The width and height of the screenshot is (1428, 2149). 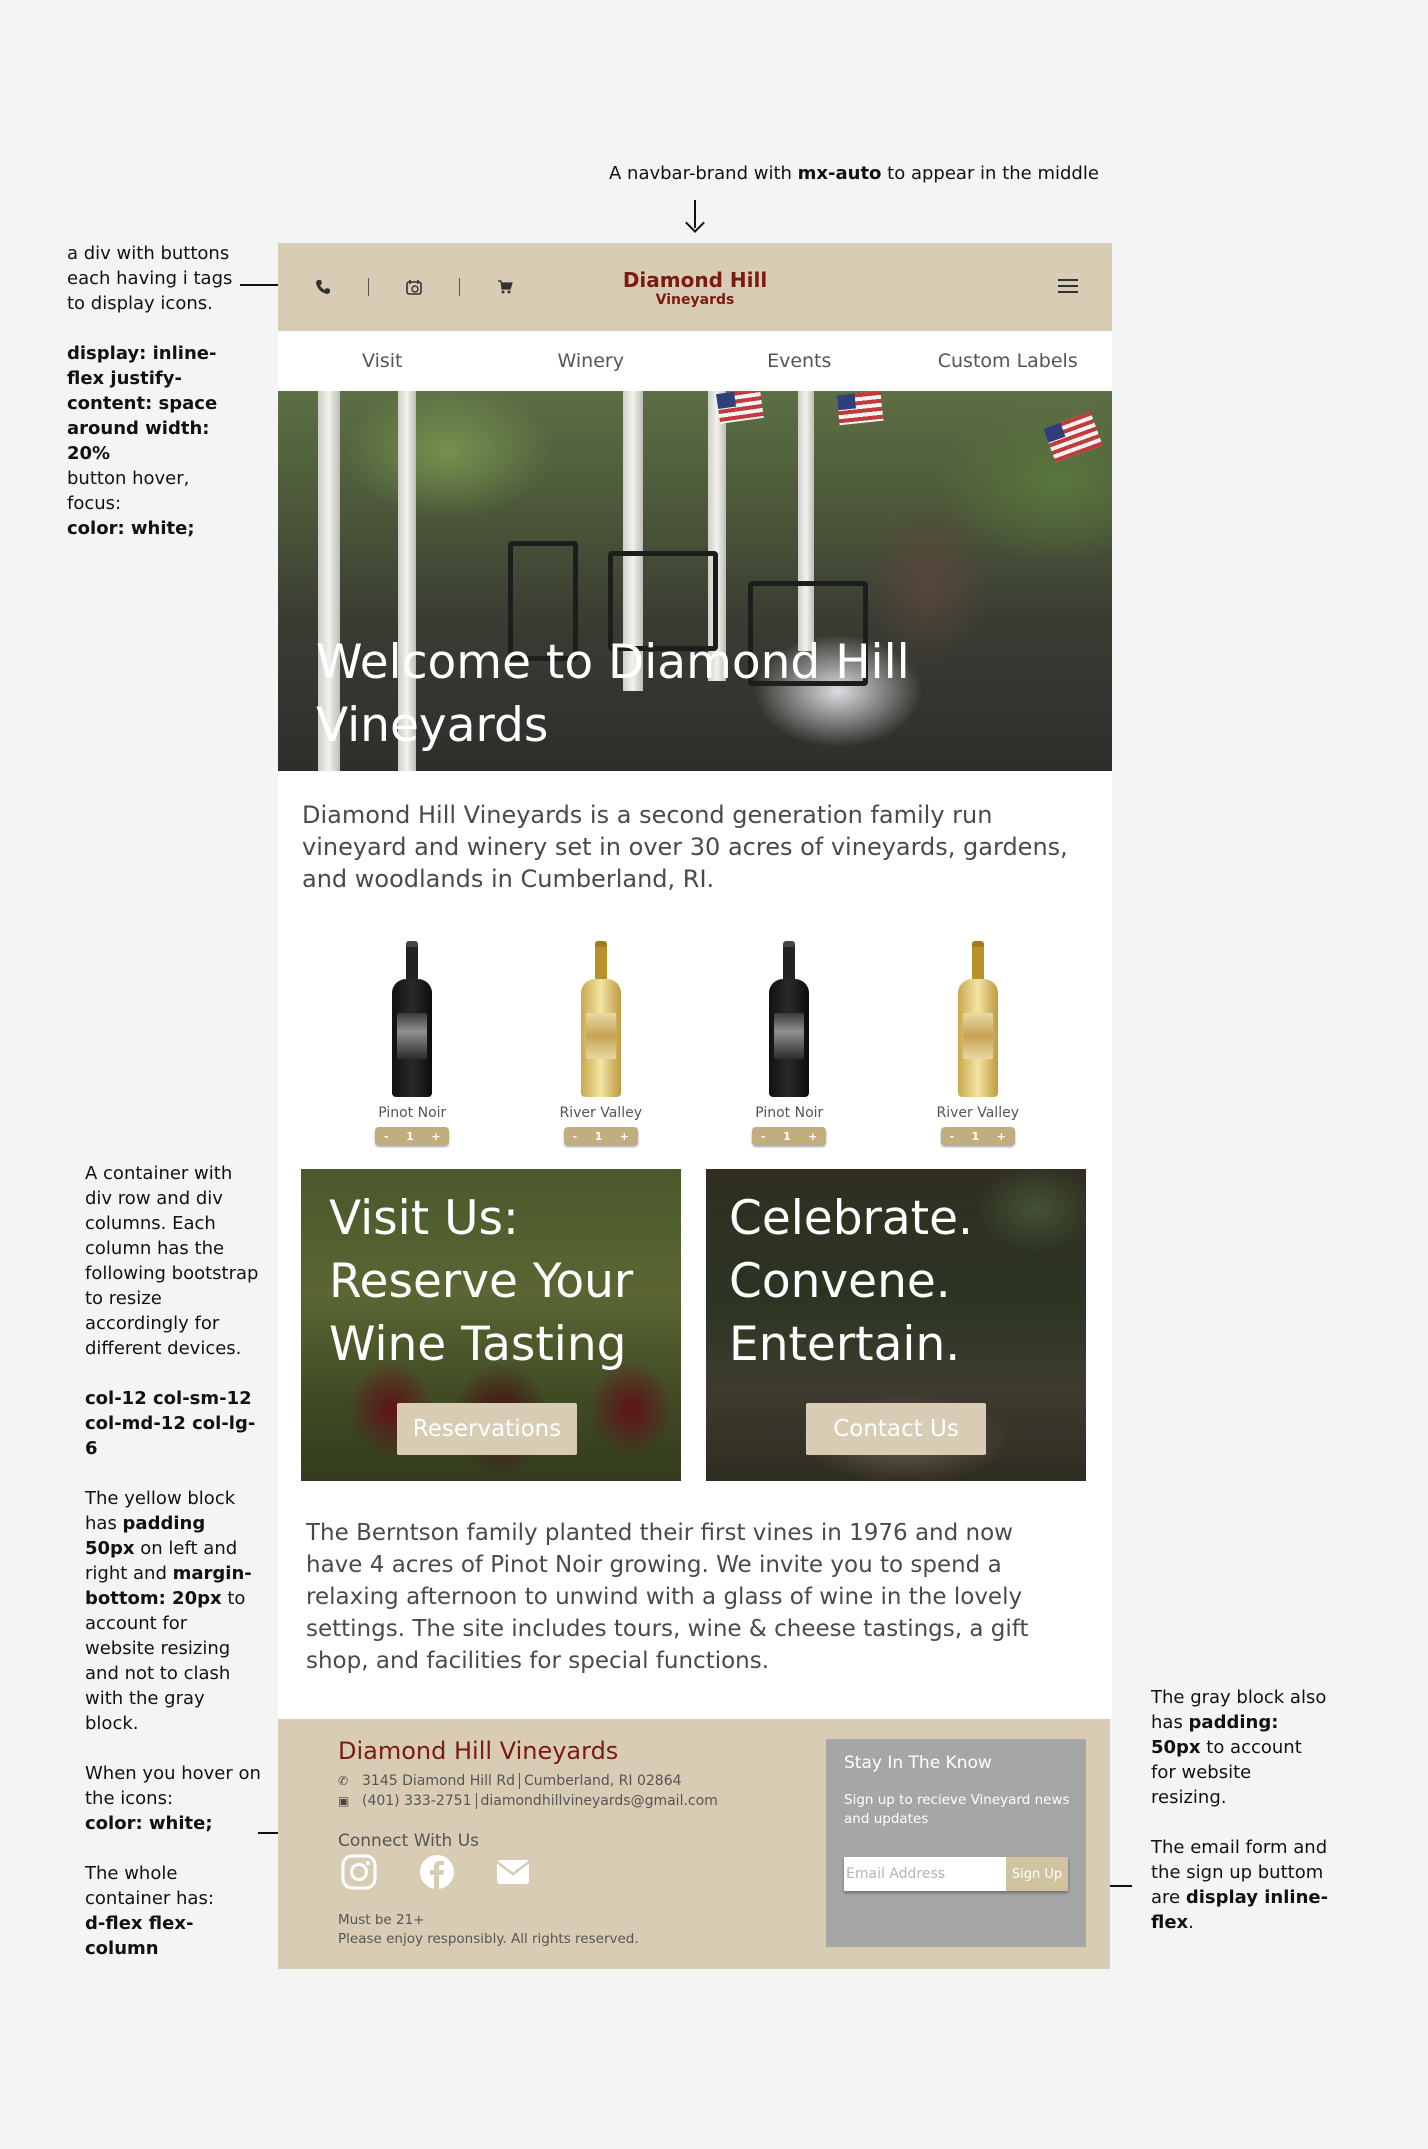 What do you see at coordinates (382, 361) in the screenshot?
I see `nav-item-visit: Visit` at bounding box center [382, 361].